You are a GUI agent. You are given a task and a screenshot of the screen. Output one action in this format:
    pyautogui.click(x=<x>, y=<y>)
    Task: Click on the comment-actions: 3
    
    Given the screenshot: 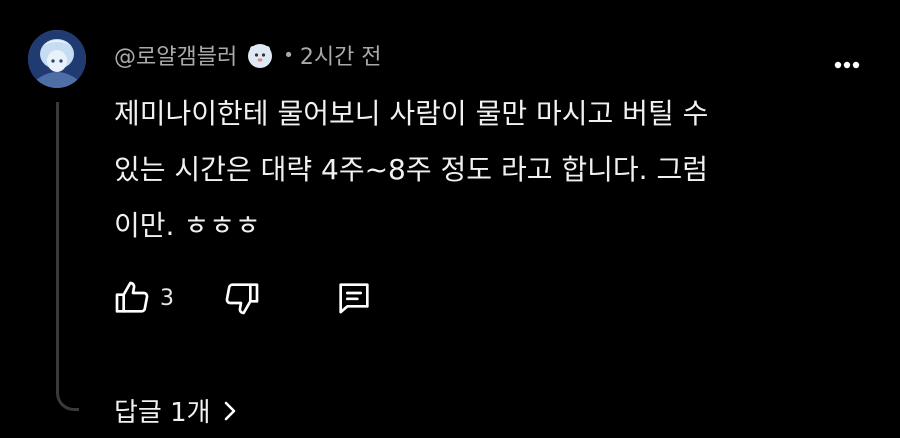 What is the action you would take?
    pyautogui.click(x=243, y=298)
    